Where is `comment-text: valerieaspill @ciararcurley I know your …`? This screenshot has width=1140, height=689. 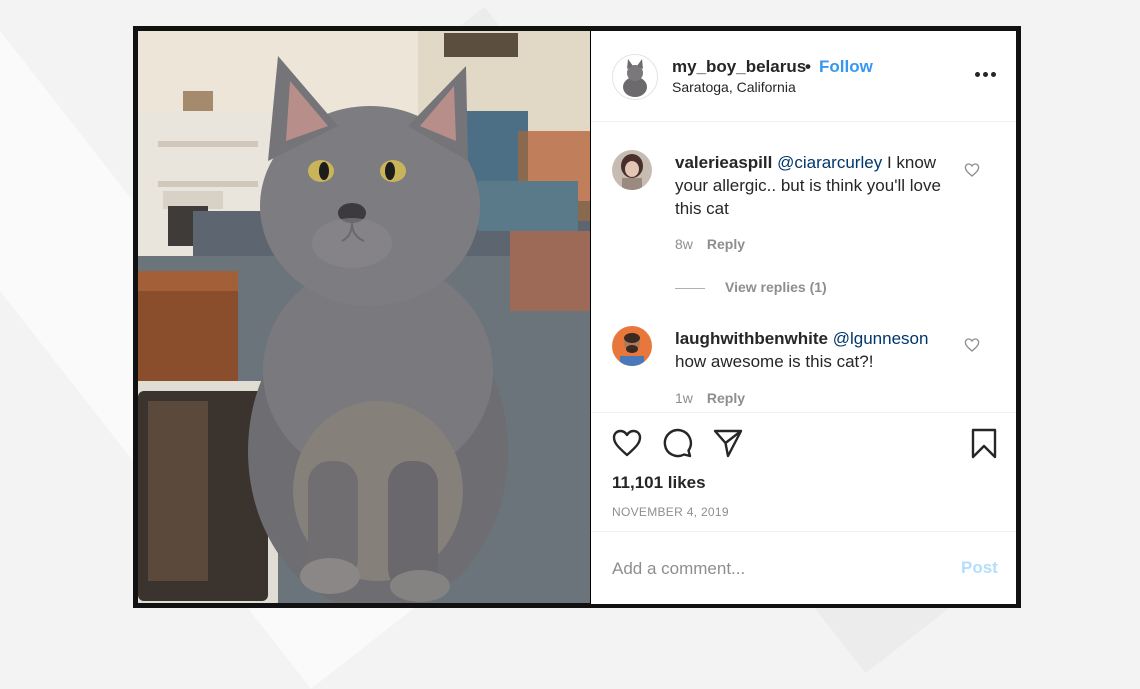 comment-text: valerieaspill @ciararcurley I know your … is located at coordinates (817, 185).